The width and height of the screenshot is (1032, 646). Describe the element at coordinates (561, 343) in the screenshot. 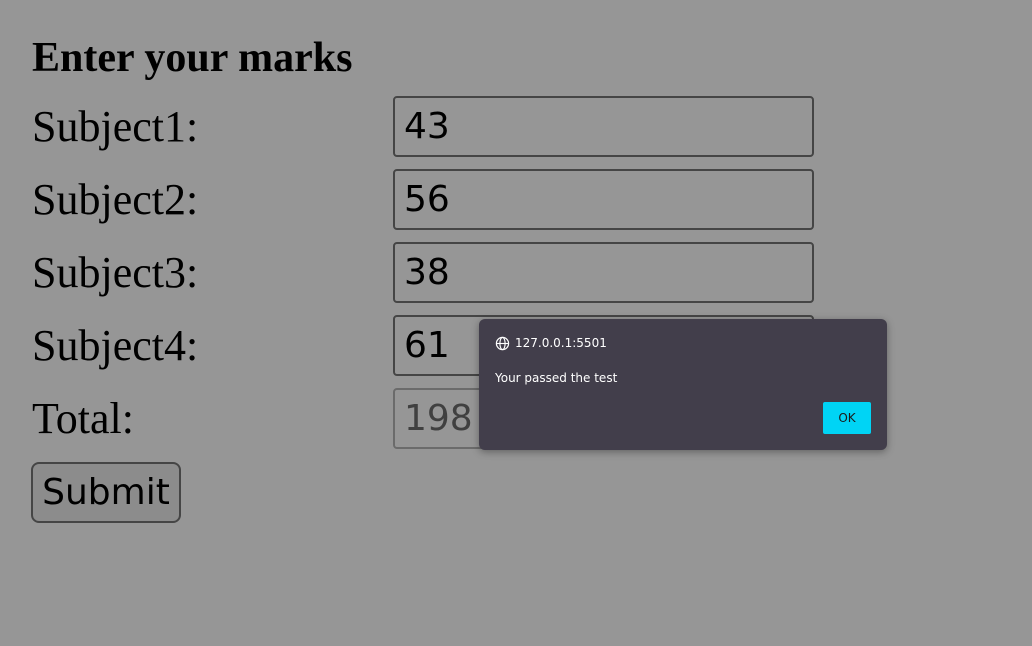

I see `alert-origin-text: 127.0.0.1:5501` at that location.